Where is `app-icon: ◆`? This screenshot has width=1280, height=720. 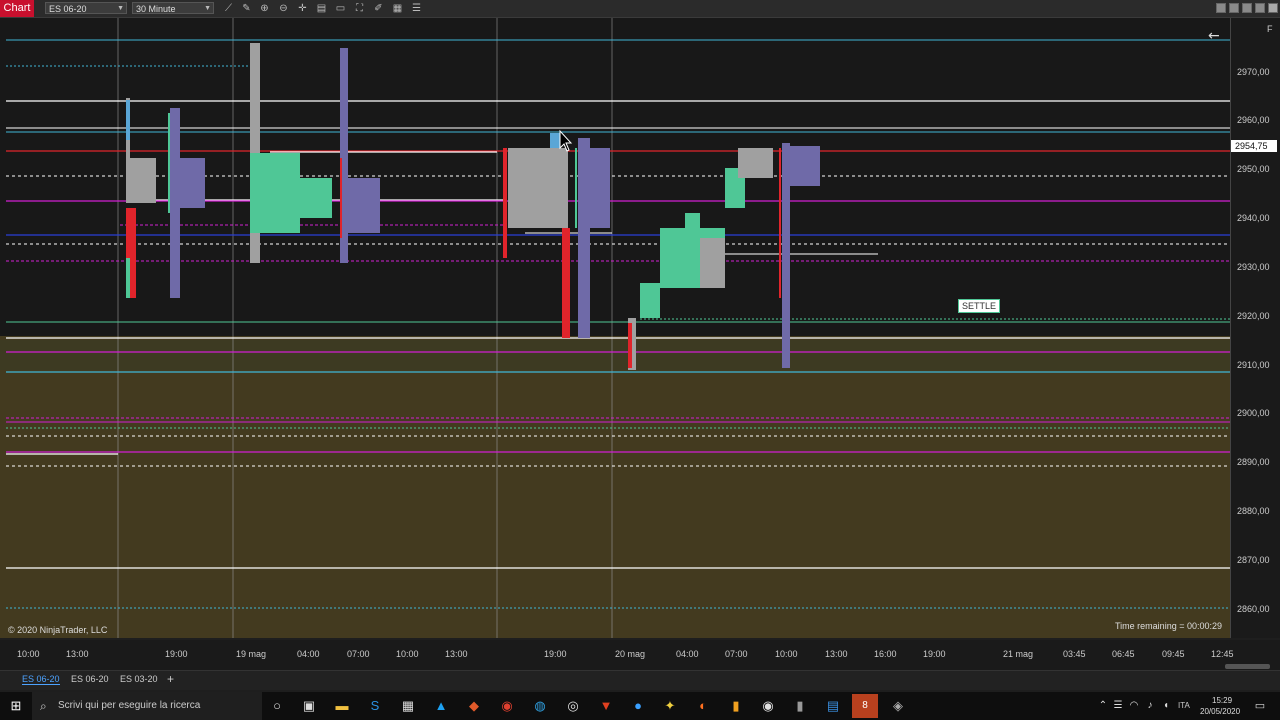
app-icon: ◆ is located at coordinates (474, 706).